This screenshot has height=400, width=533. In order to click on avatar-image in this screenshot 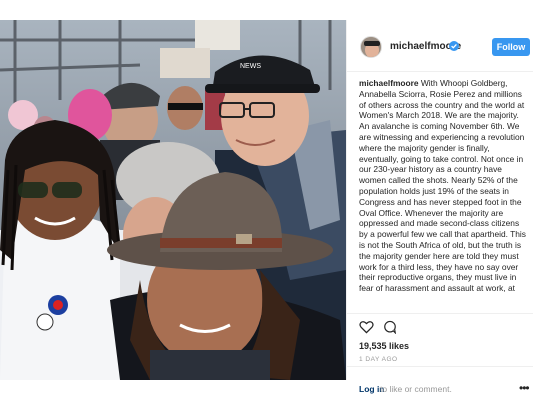, I will do `click(371, 47)`.